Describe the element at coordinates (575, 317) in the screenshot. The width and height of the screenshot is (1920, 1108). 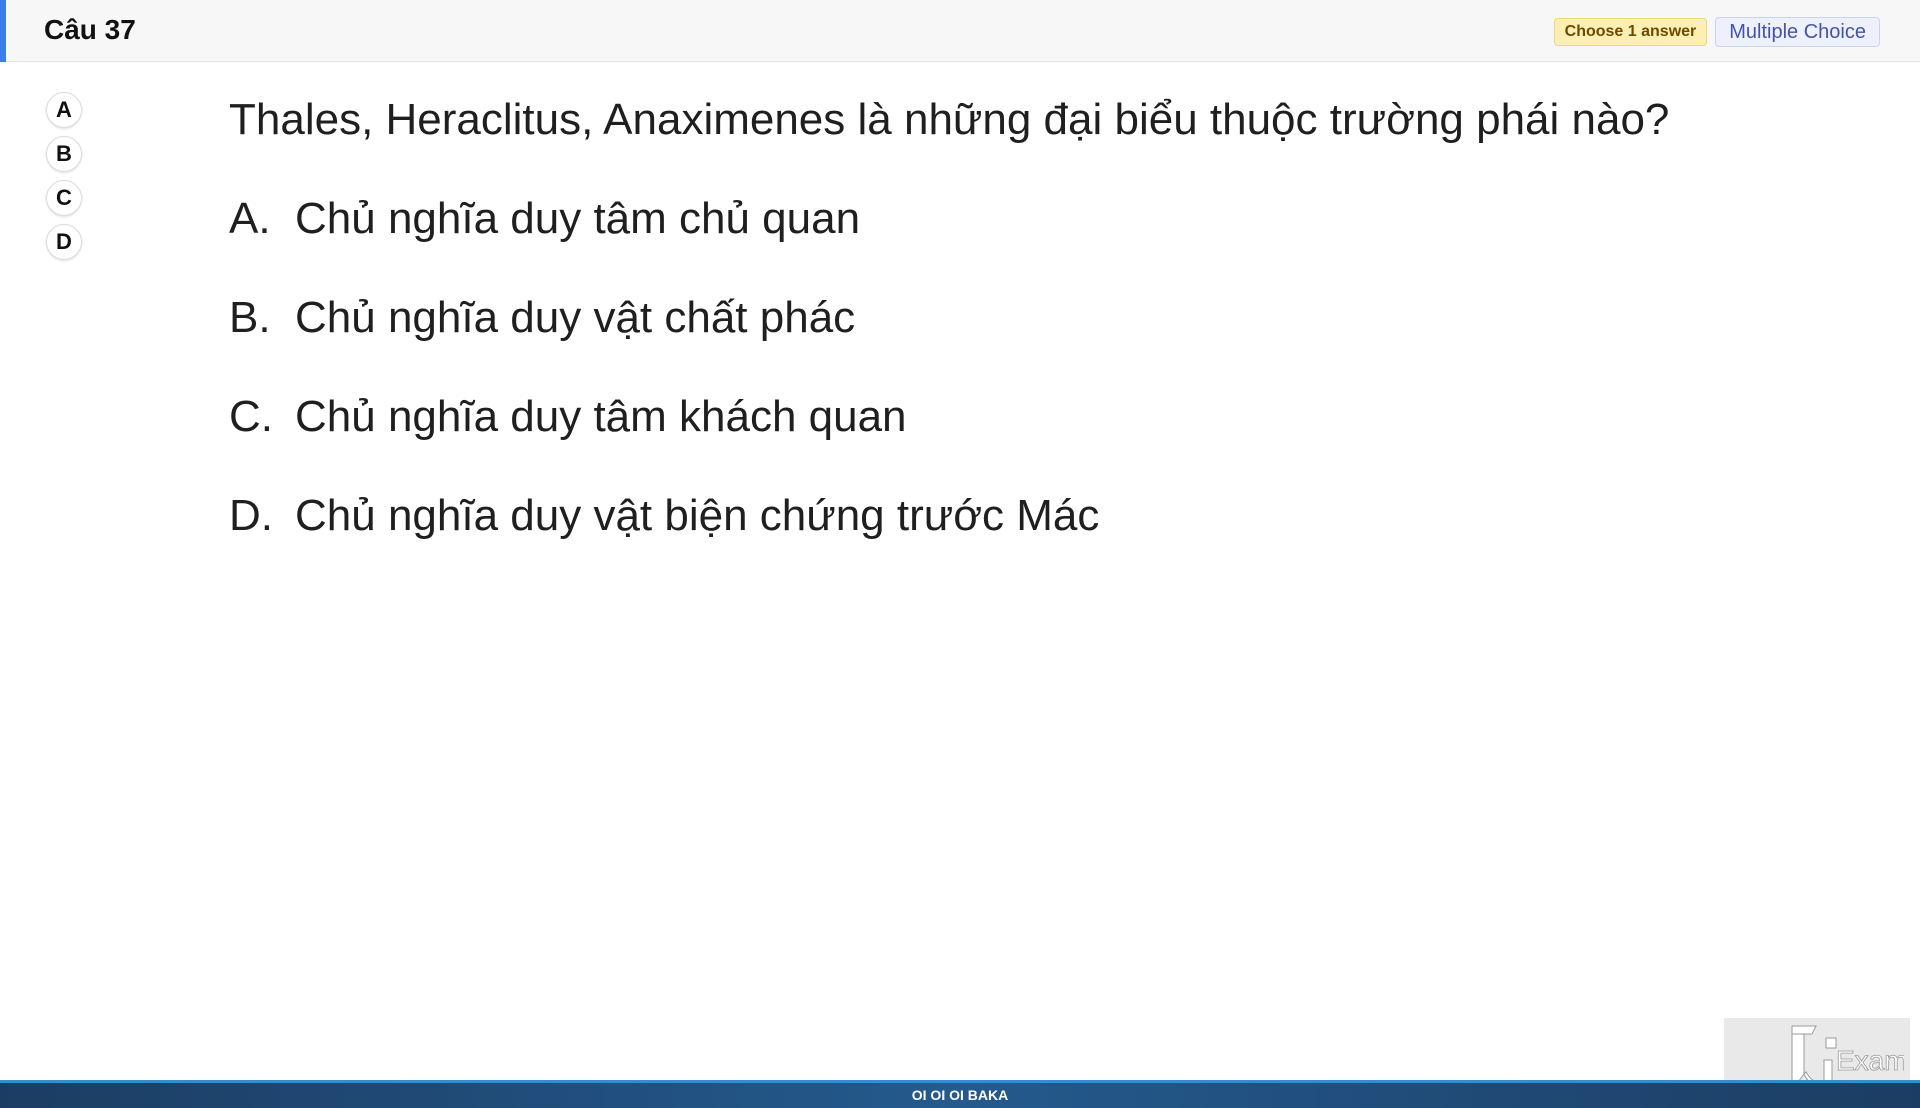
I see `option-text: Chủ nghĩa duy vật chất phác` at that location.